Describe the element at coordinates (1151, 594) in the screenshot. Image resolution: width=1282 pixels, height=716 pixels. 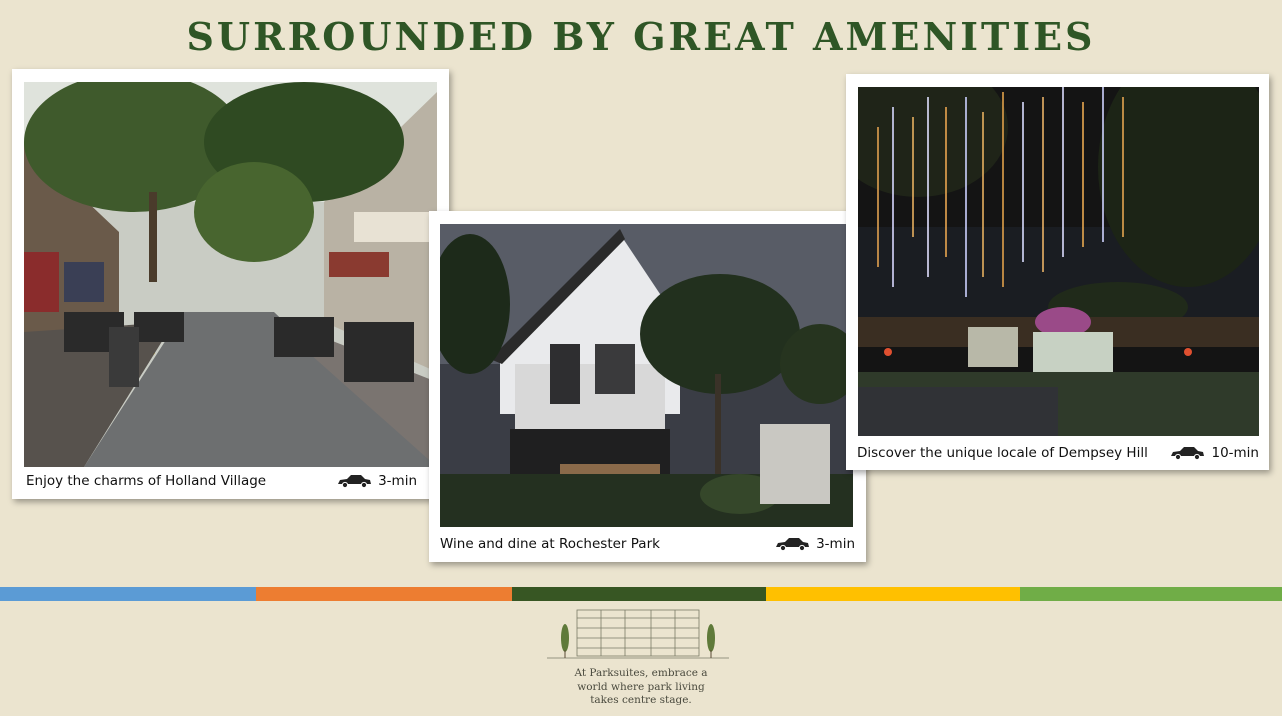
I see `color-strip-green` at that location.